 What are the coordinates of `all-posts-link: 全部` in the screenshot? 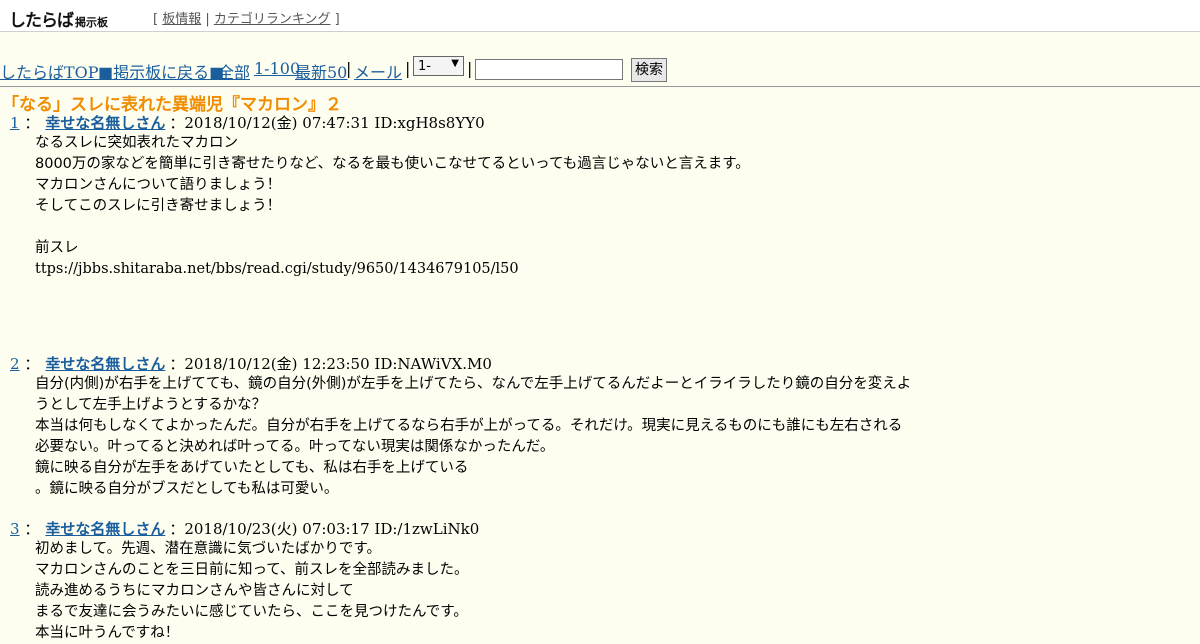 It's located at (234, 71).